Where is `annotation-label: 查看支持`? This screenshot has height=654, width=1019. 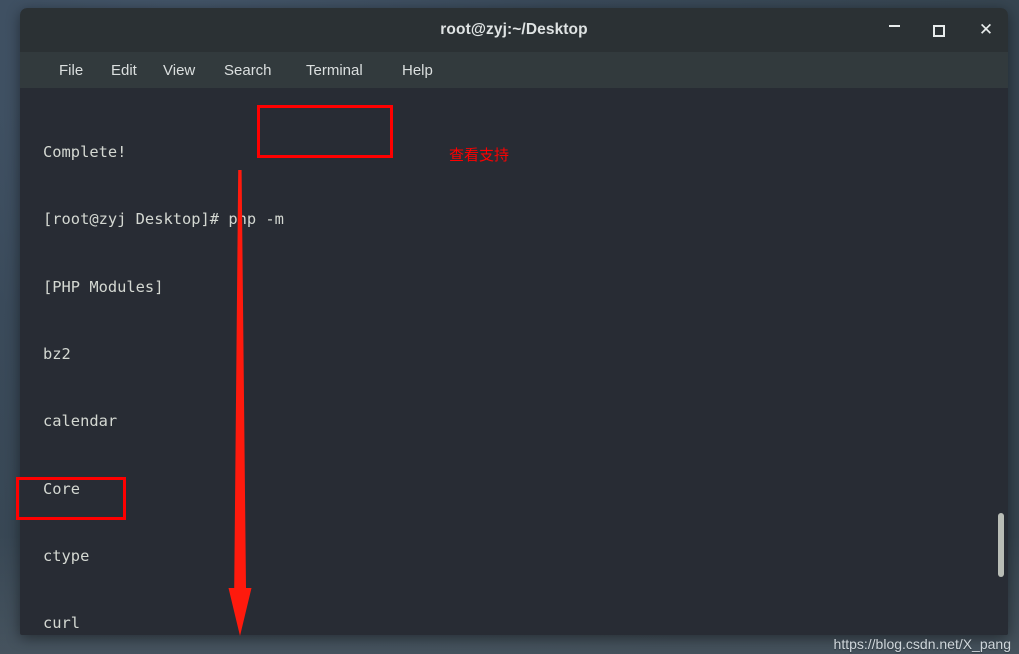
annotation-label: 查看支持 is located at coordinates (479, 155).